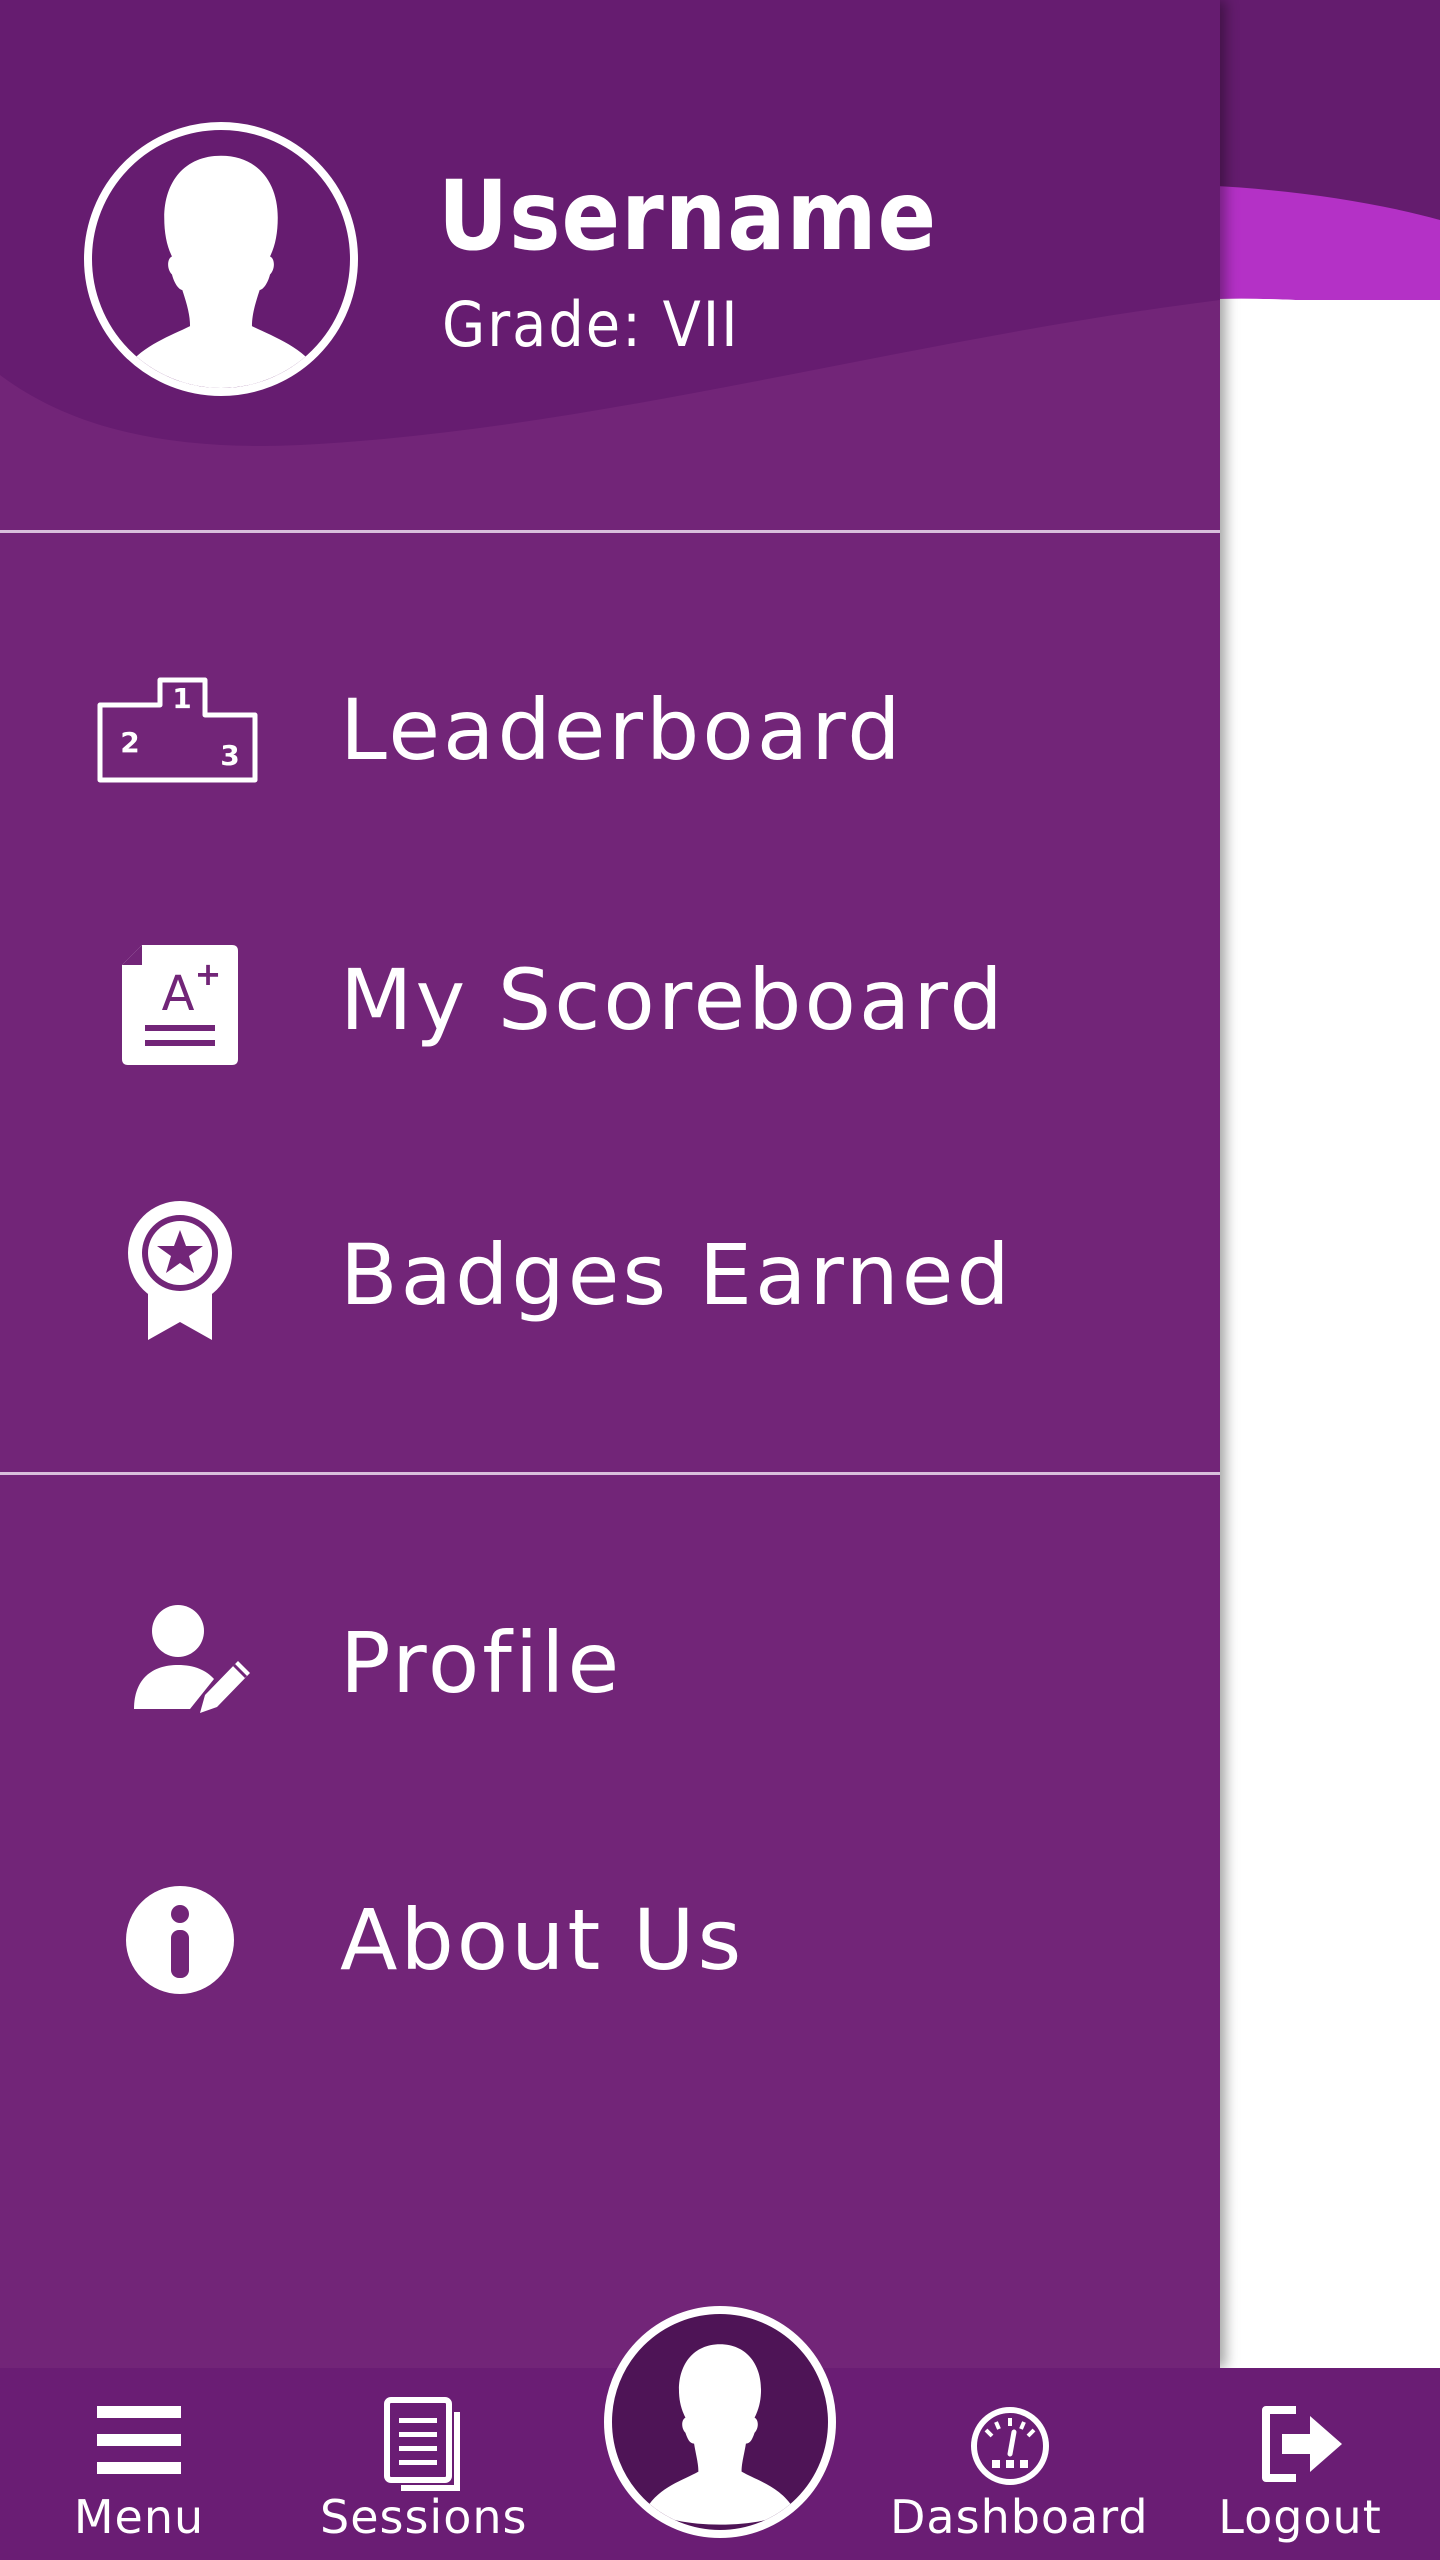 The image size is (1440, 2560). What do you see at coordinates (180, 1663) in the screenshot?
I see `edit-user-icon` at bounding box center [180, 1663].